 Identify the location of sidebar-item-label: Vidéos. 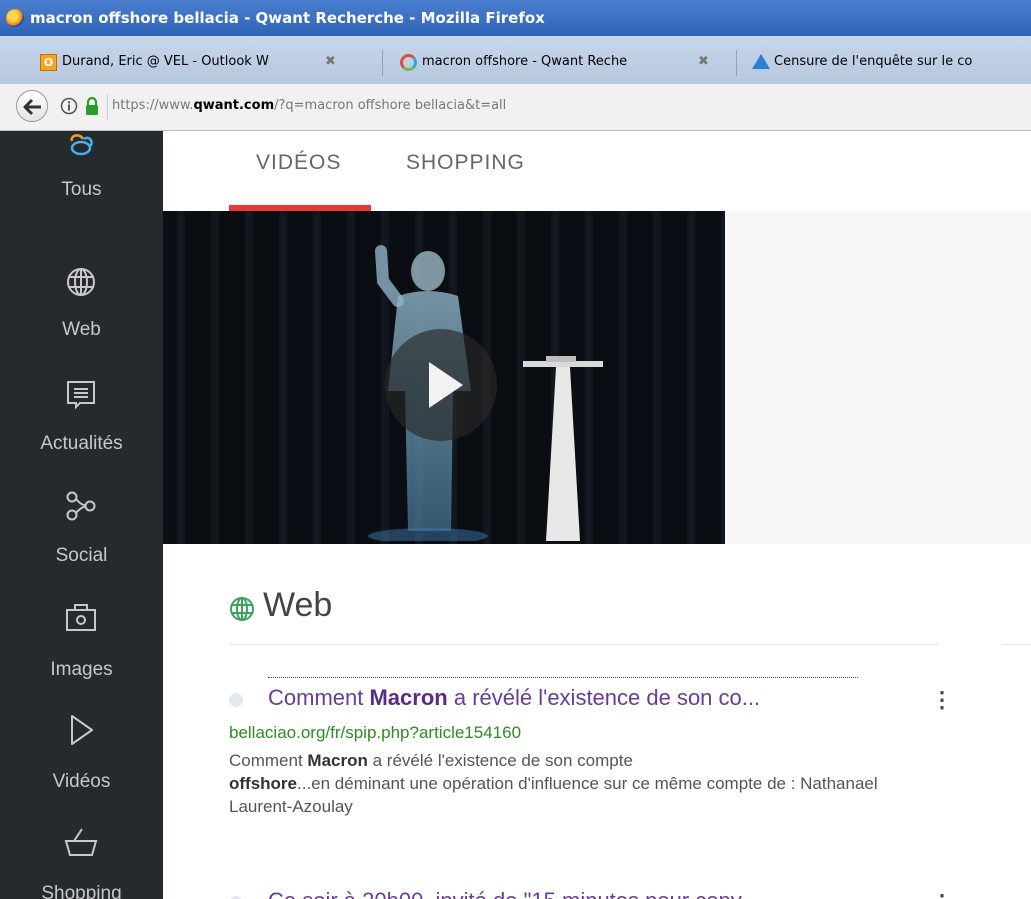
(81, 781).